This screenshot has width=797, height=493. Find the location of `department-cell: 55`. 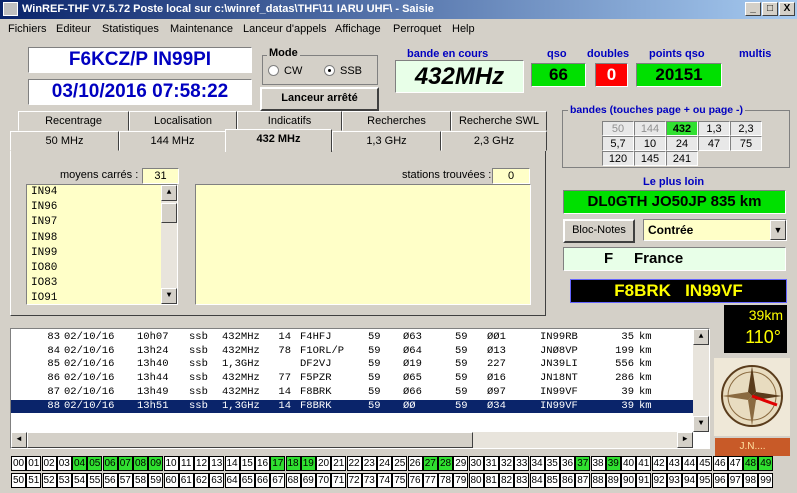

department-cell: 55 is located at coordinates (95, 480).